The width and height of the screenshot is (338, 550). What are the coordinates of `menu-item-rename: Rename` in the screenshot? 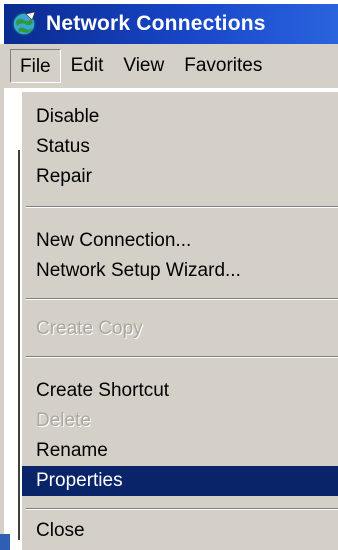 It's located at (180, 451).